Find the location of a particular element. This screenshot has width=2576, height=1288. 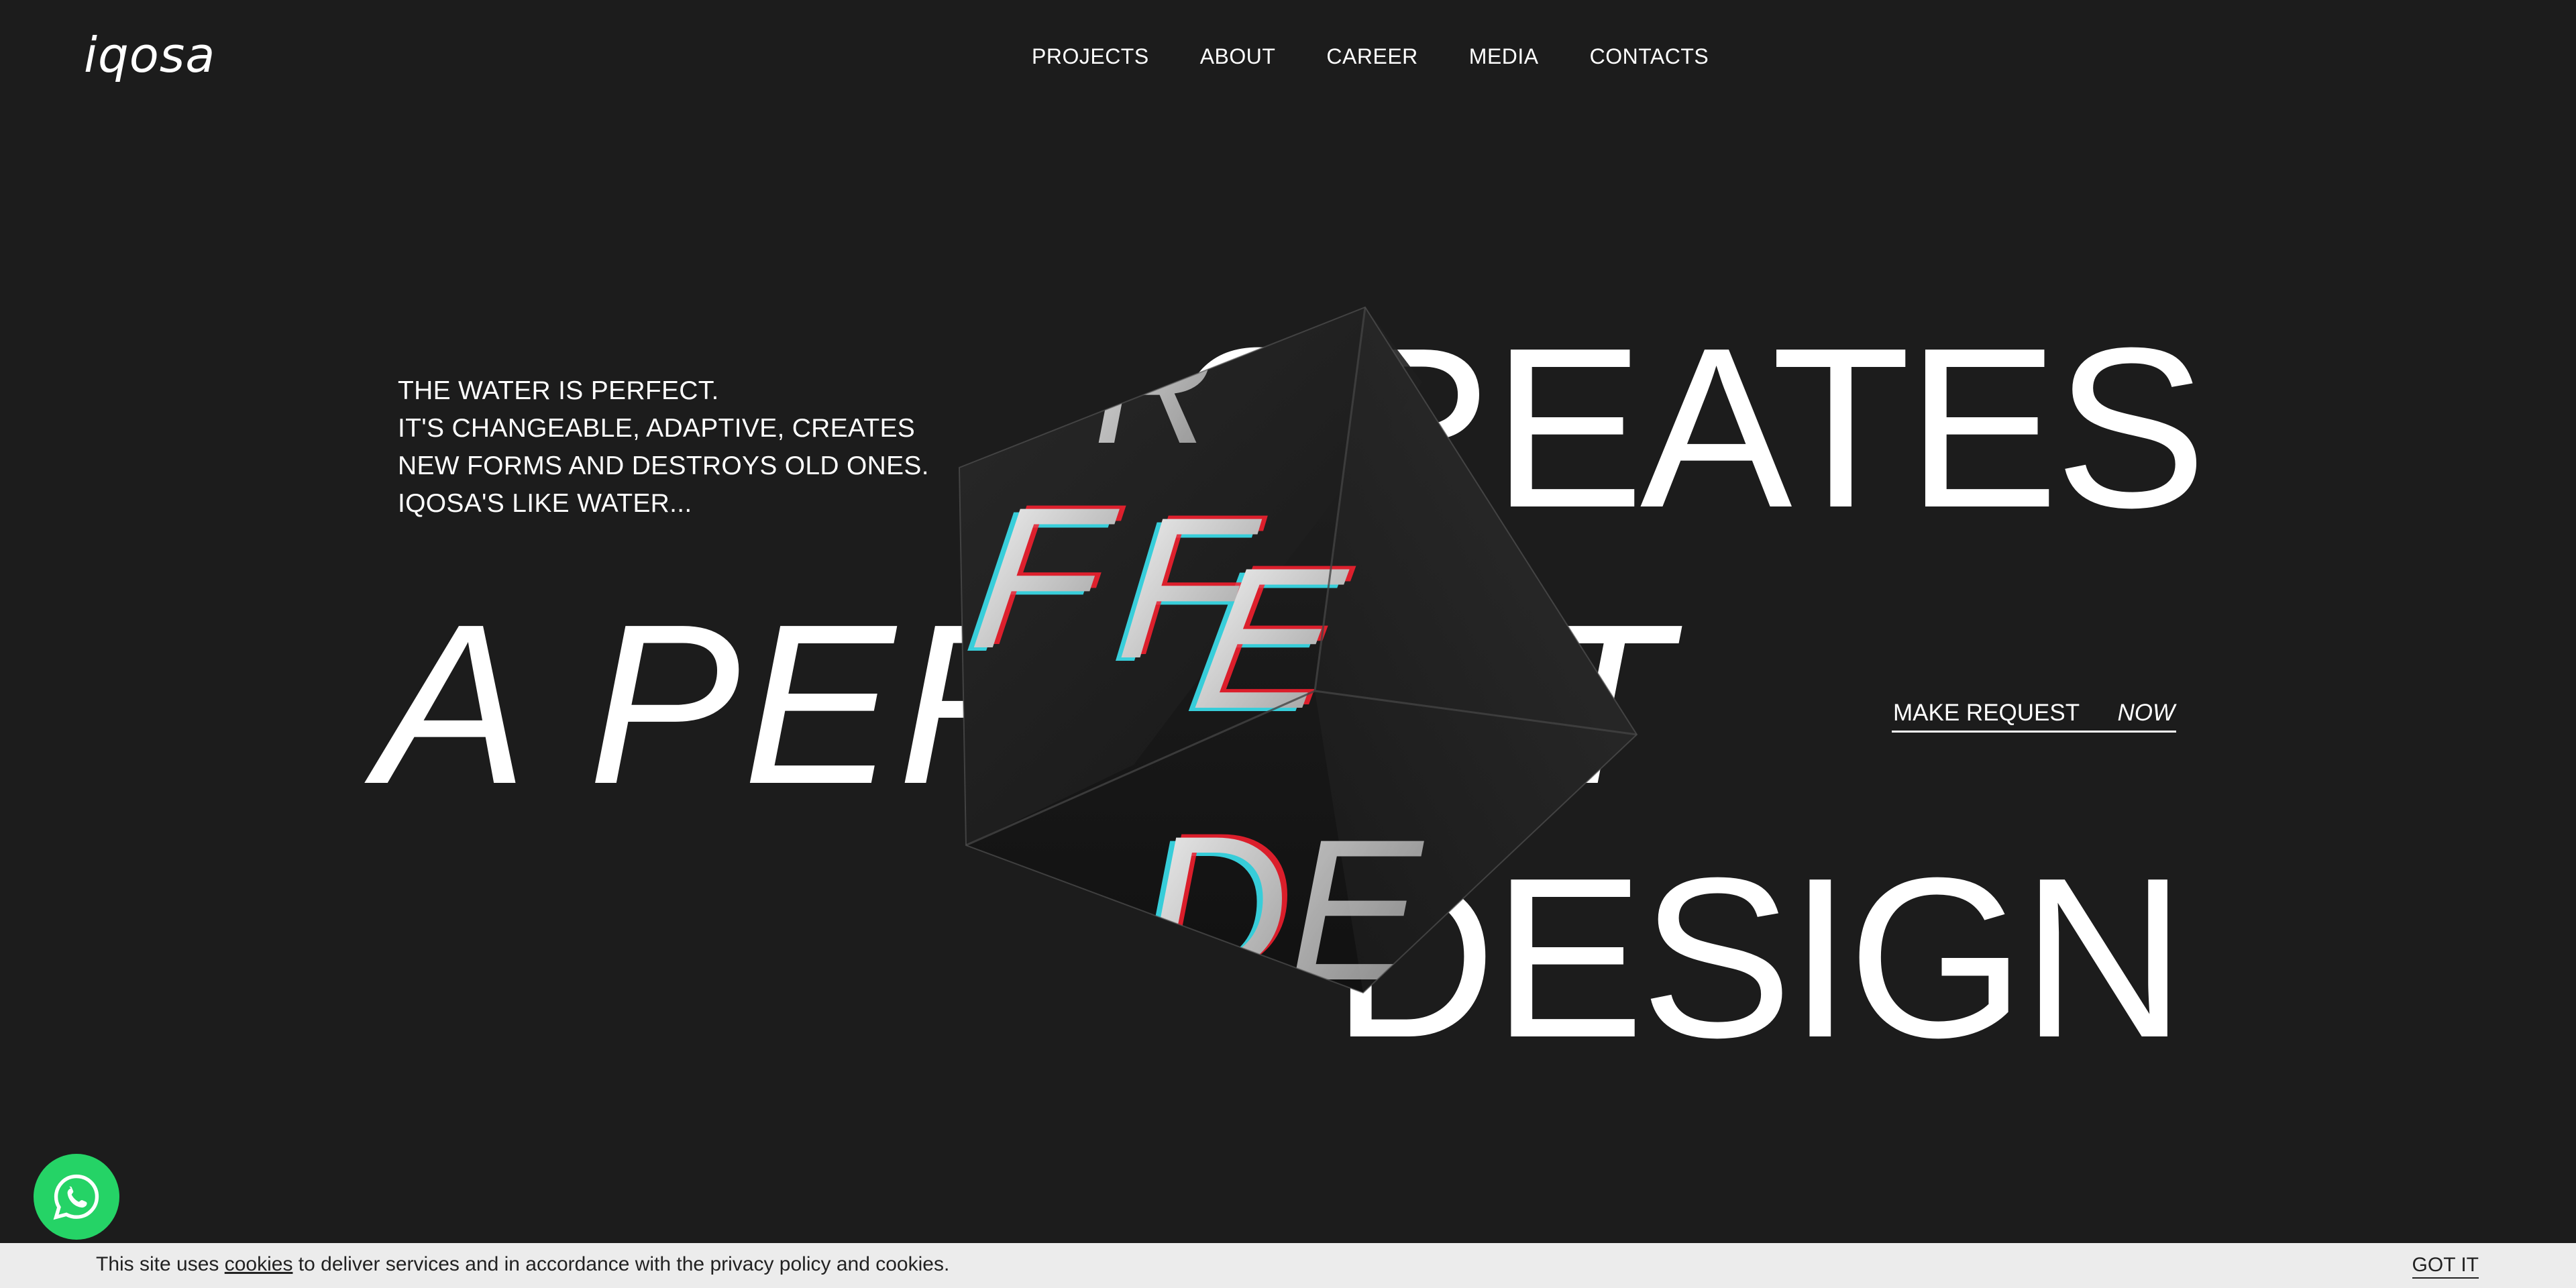

logo: iqosa is located at coordinates (149, 55).